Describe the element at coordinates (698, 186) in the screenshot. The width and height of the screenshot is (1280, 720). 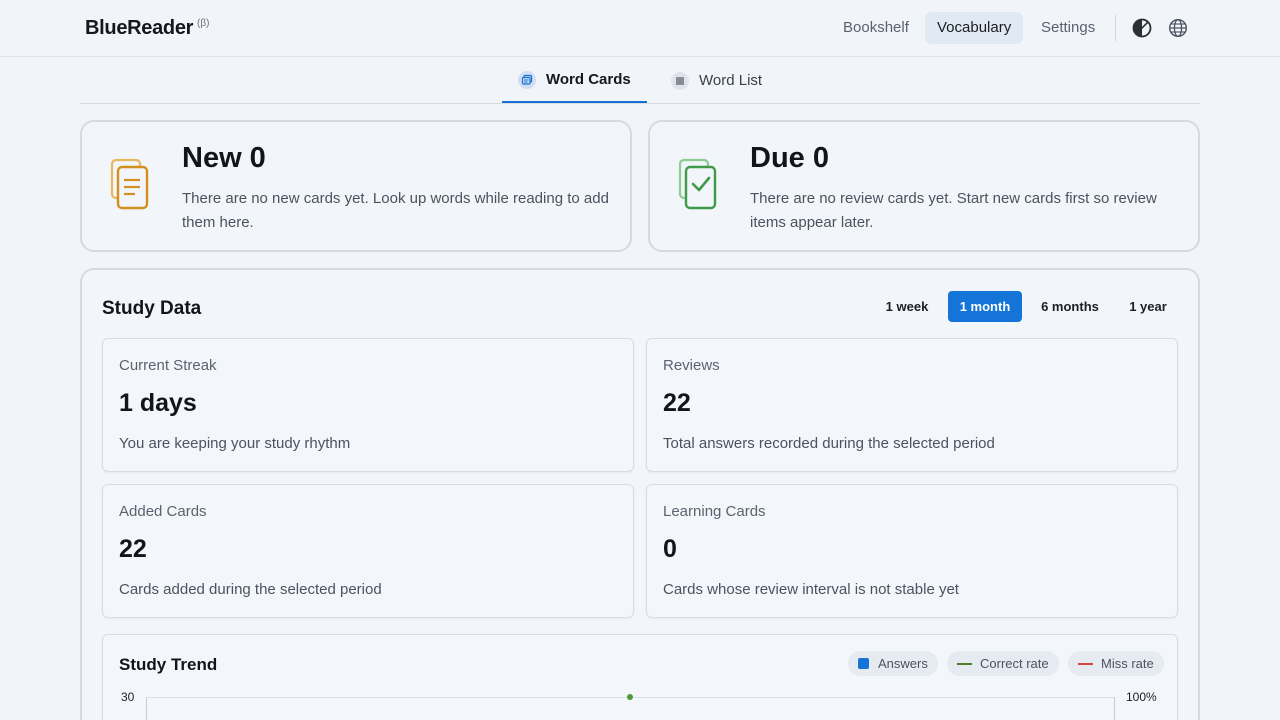
I see `due-cards-check-icon` at that location.